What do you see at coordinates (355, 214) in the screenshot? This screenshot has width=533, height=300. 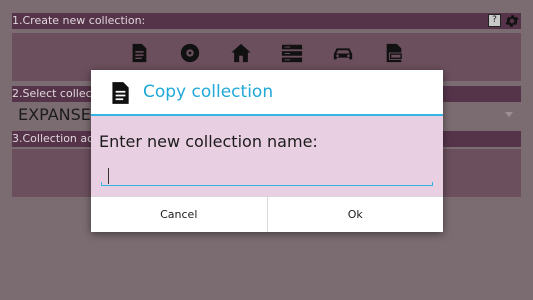 I see `ok-button: Ok` at bounding box center [355, 214].